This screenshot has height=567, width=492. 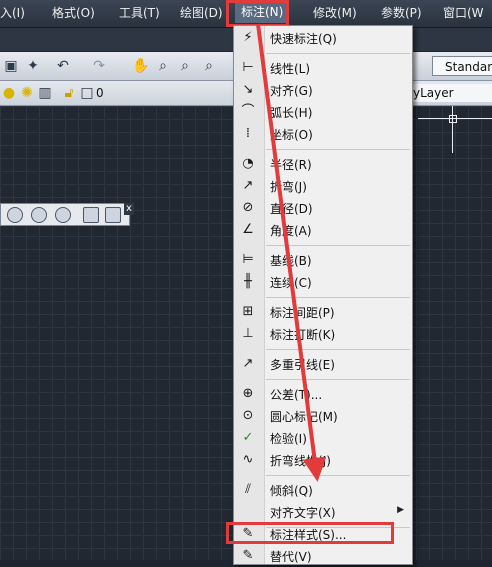 I want to click on zoom-previous-icon: ⌕, so click(x=209, y=66).